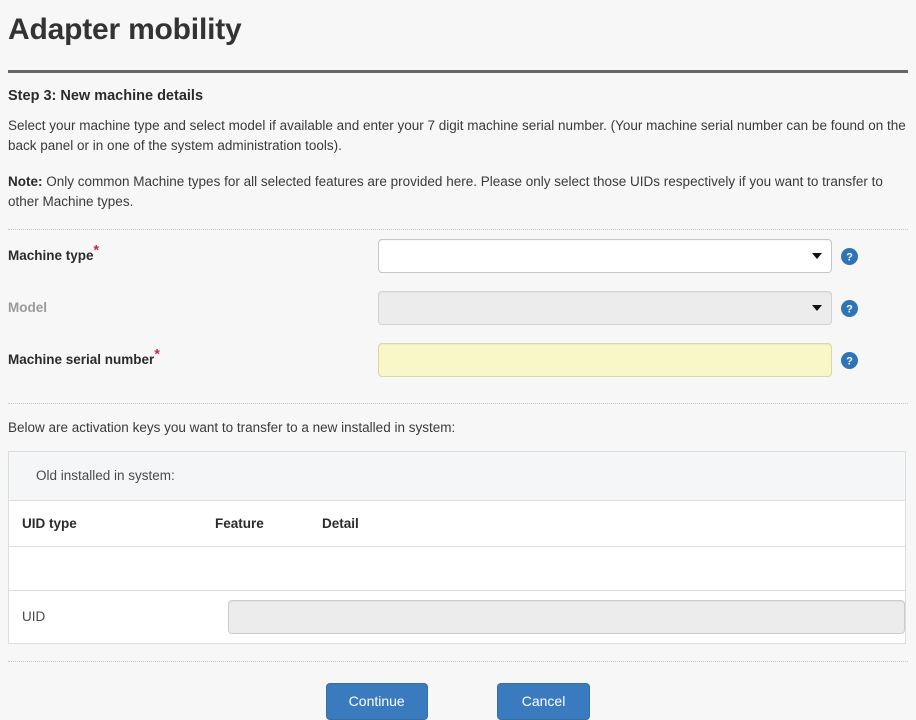 The width and height of the screenshot is (916, 720). I want to click on machine-type-selected-value, so click(605, 256).